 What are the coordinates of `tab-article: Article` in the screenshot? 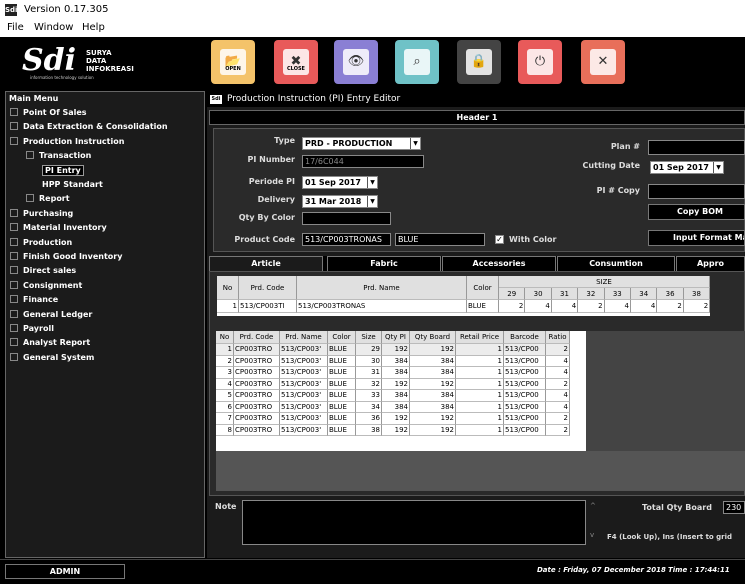 It's located at (266, 263).